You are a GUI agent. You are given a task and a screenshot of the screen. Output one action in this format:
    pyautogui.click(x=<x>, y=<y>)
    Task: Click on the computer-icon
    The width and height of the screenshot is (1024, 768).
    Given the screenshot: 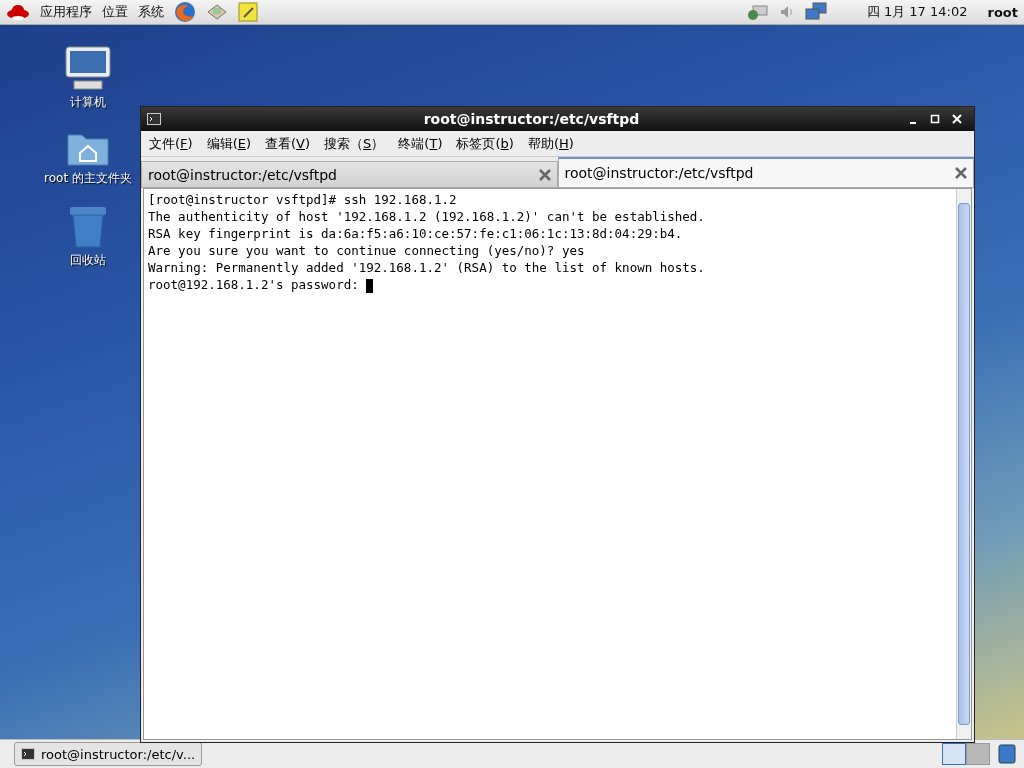 What is the action you would take?
    pyautogui.click(x=88, y=68)
    